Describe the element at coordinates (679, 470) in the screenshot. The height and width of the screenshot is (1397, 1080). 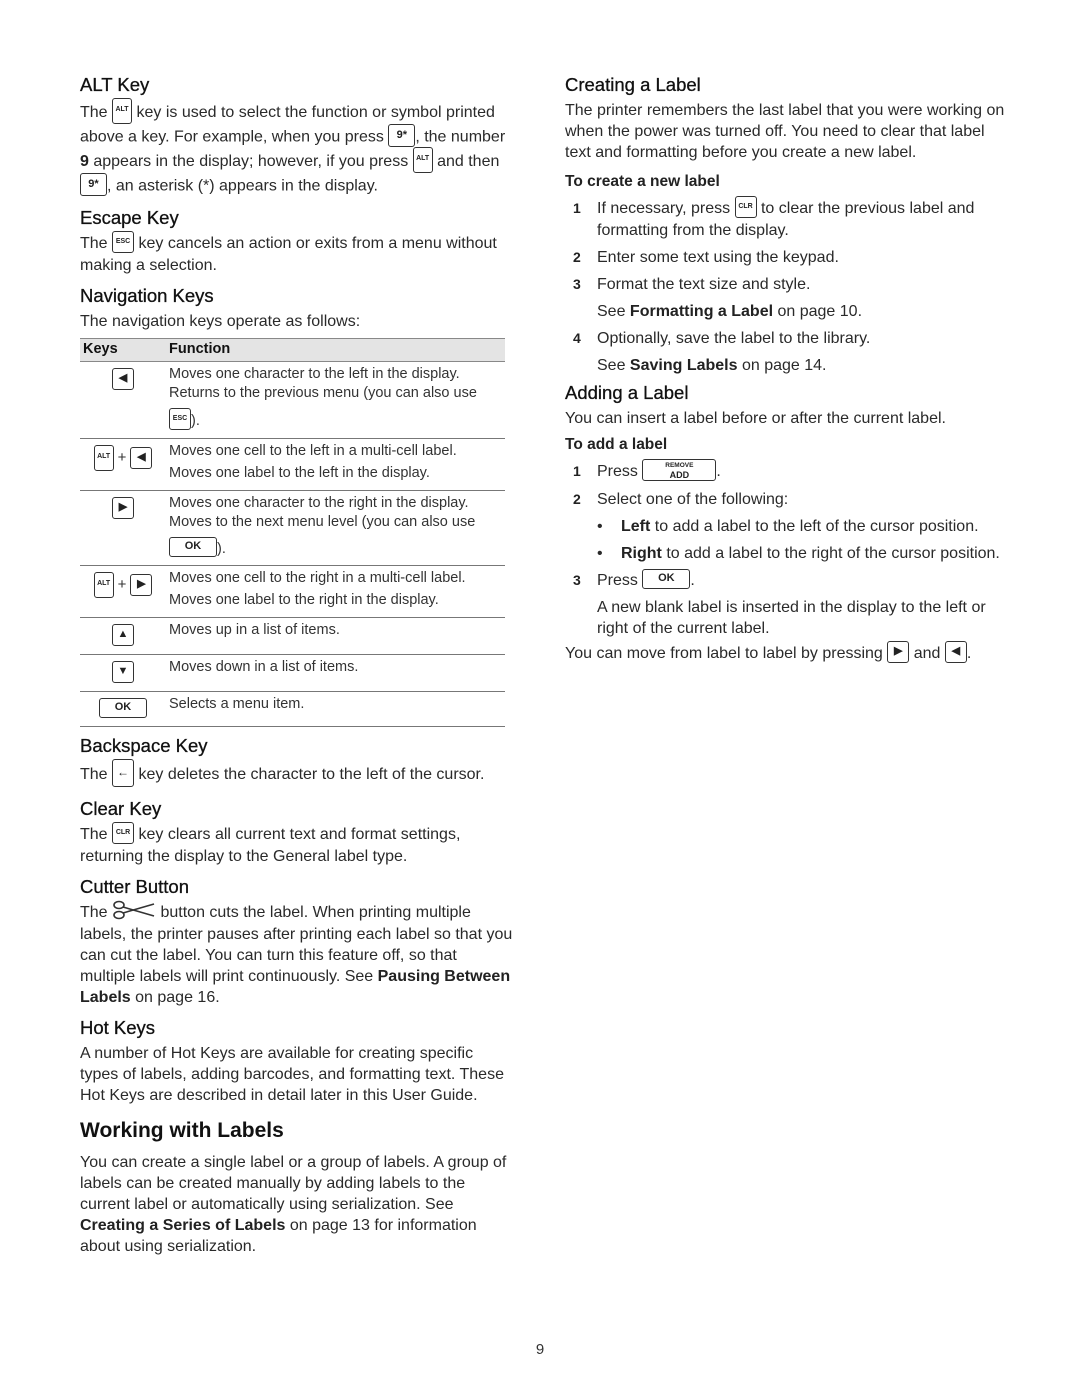
I see `remove-add-key-icon: REMOVE ADD` at that location.